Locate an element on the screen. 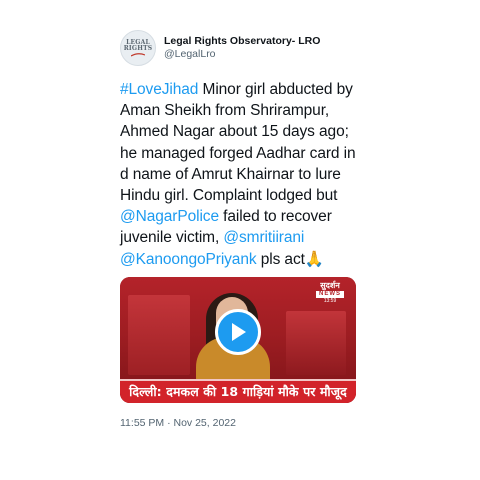 The height and width of the screenshot is (480, 480). channel-logo: सुदर्शन NEWS 13:59 is located at coordinates (330, 293).